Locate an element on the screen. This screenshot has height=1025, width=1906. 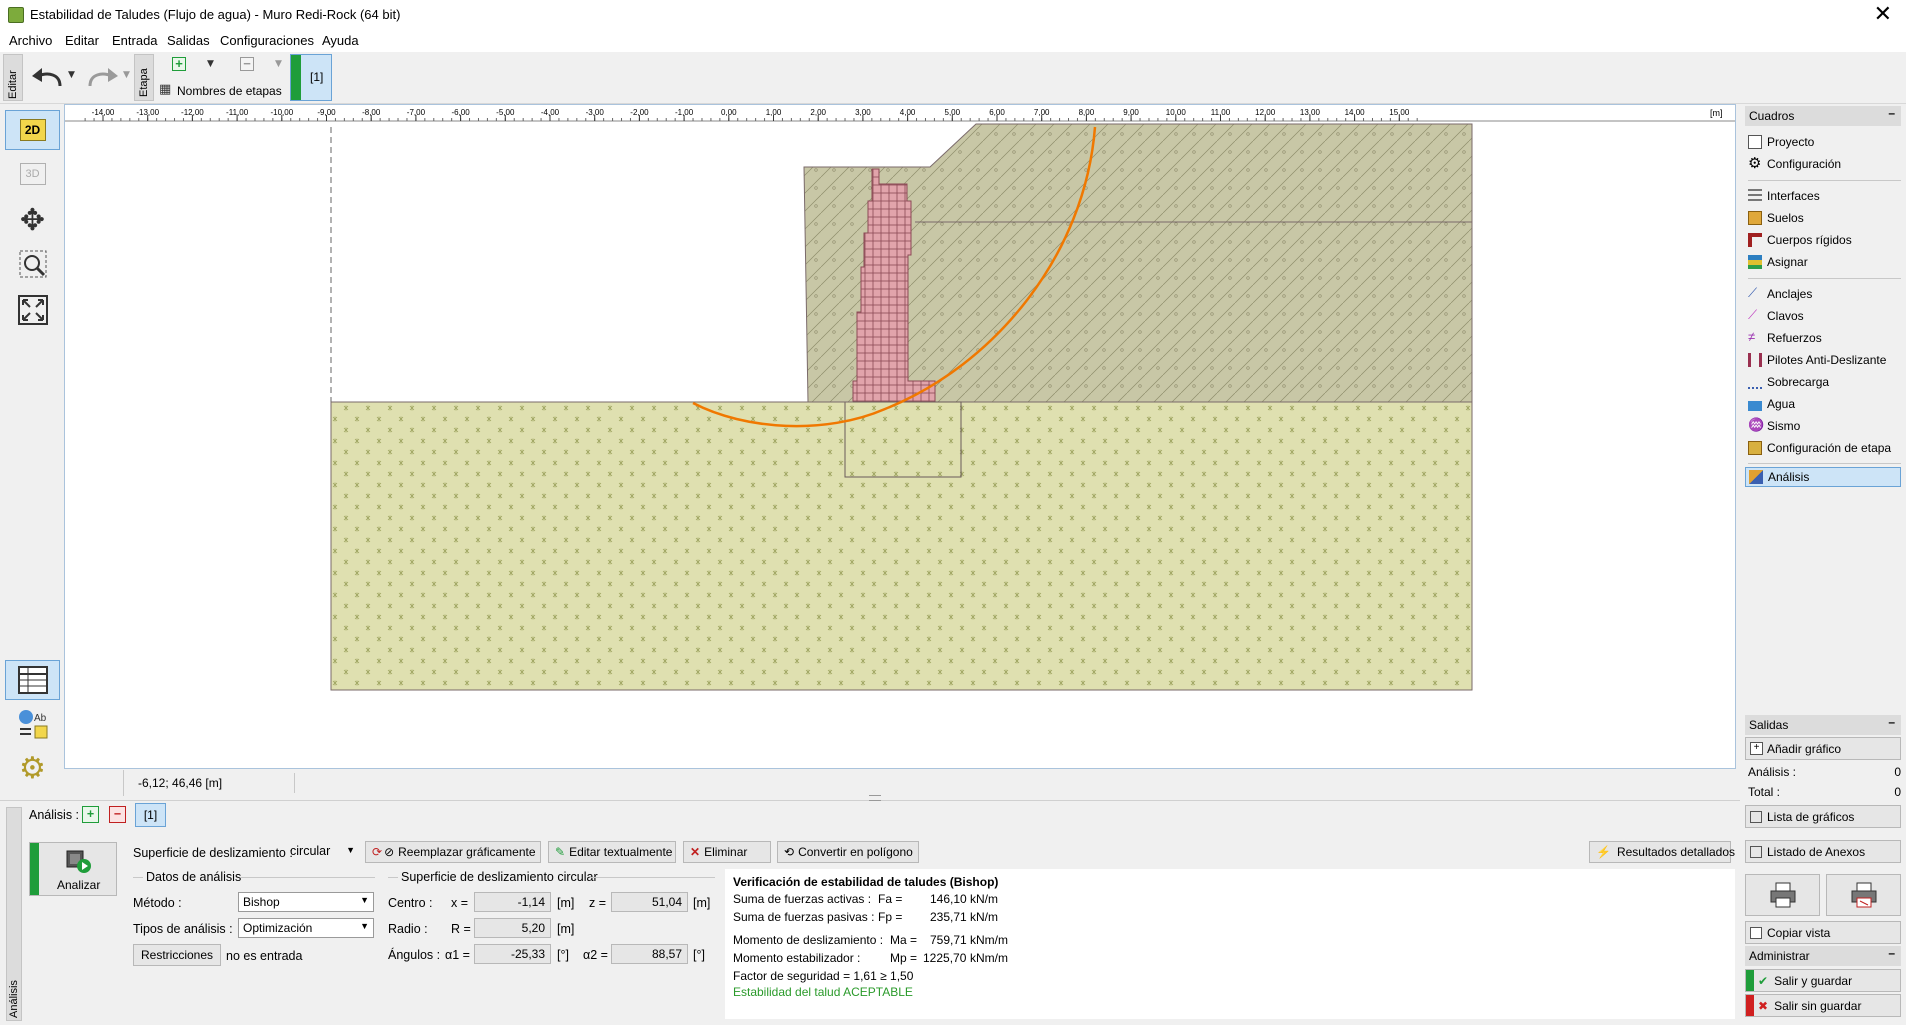
detailed-results-button: ⚡ Resultados detallados is located at coordinates (1662, 852).